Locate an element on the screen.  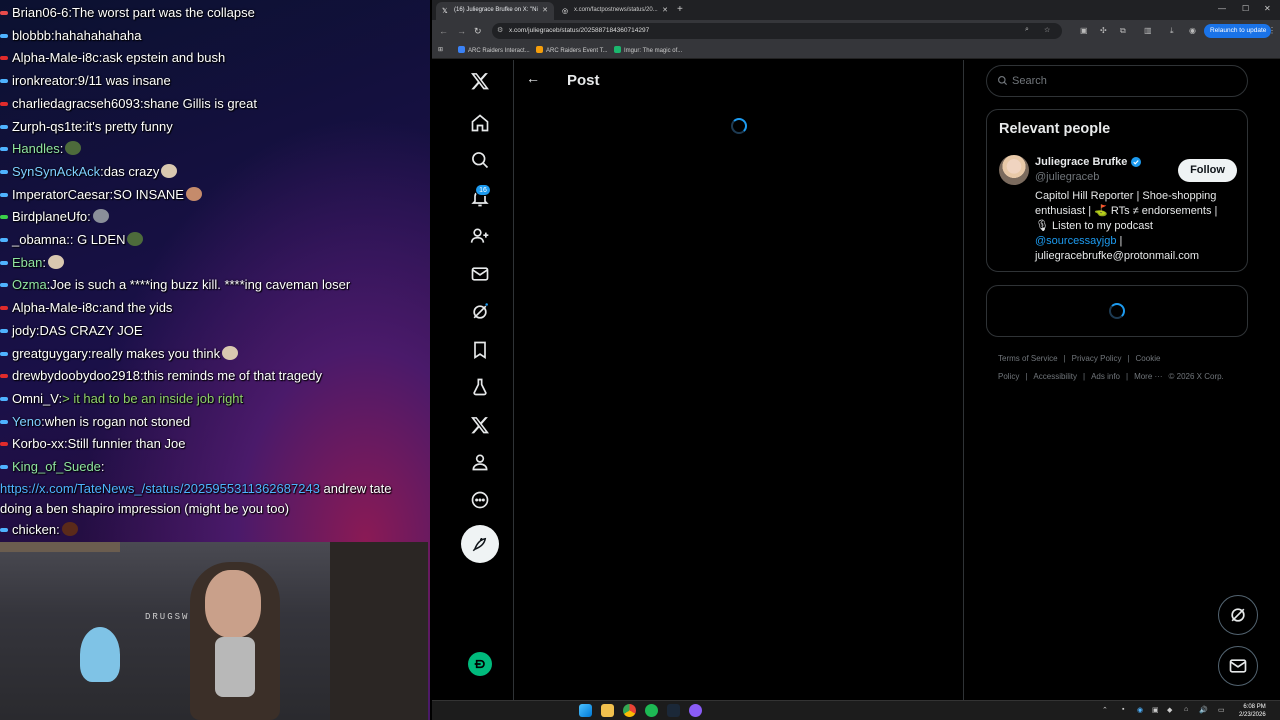
bio-mention-link: @sourcessayjgb is located at coordinates (1075, 241).